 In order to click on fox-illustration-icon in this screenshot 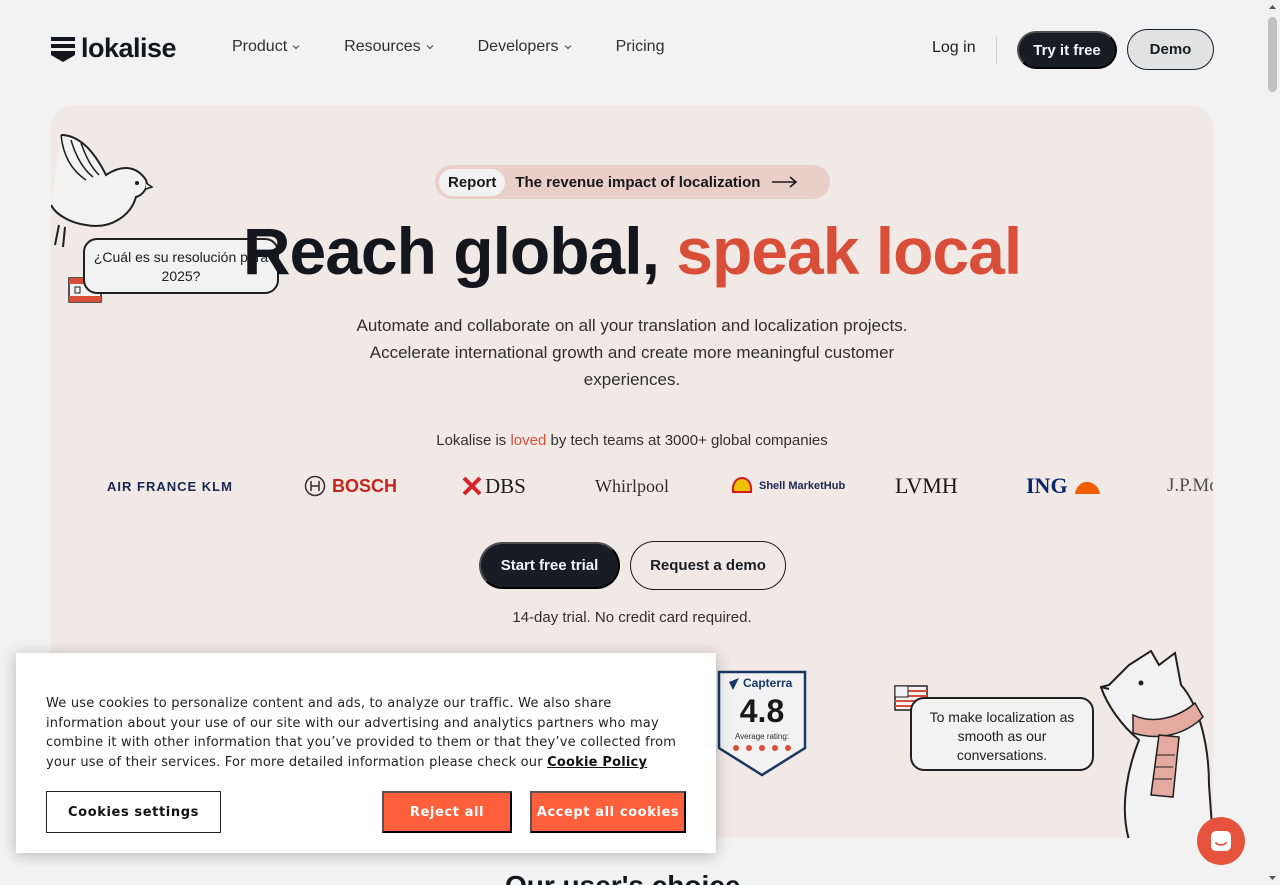, I will do `click(1156, 743)`.